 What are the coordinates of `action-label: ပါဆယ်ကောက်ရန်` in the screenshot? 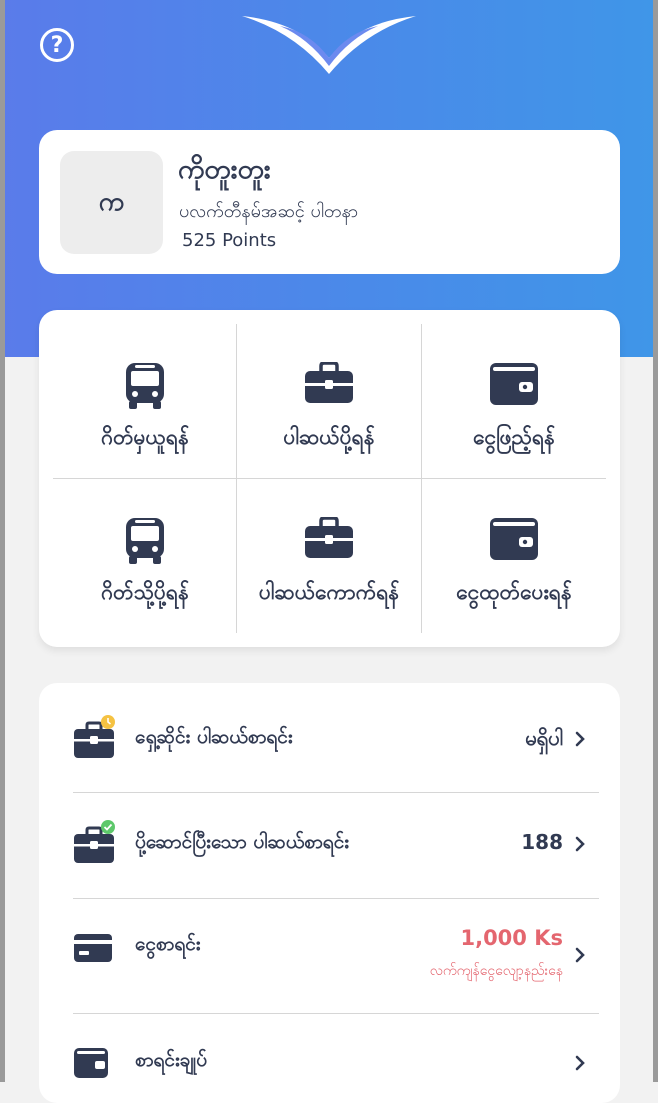 It's located at (329, 592).